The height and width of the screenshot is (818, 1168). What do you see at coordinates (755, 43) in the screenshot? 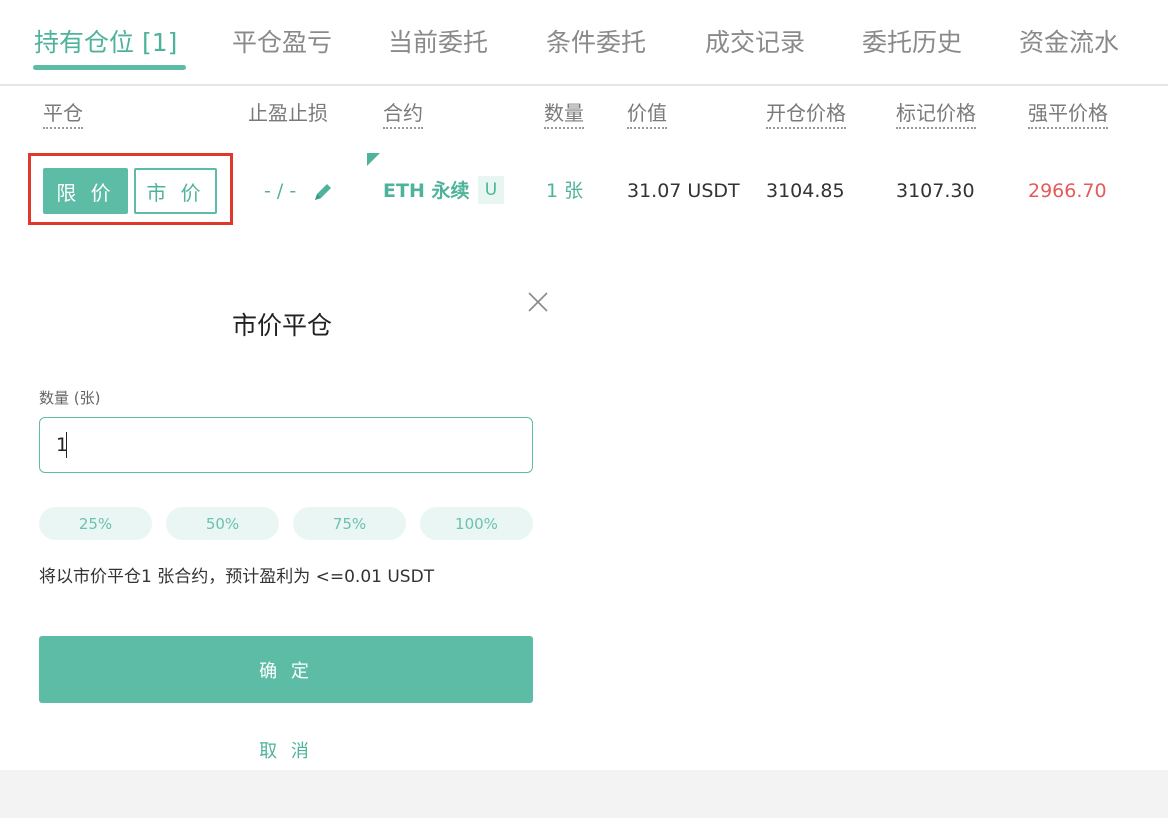
I see `tab-trade-history: 成交记录` at bounding box center [755, 43].